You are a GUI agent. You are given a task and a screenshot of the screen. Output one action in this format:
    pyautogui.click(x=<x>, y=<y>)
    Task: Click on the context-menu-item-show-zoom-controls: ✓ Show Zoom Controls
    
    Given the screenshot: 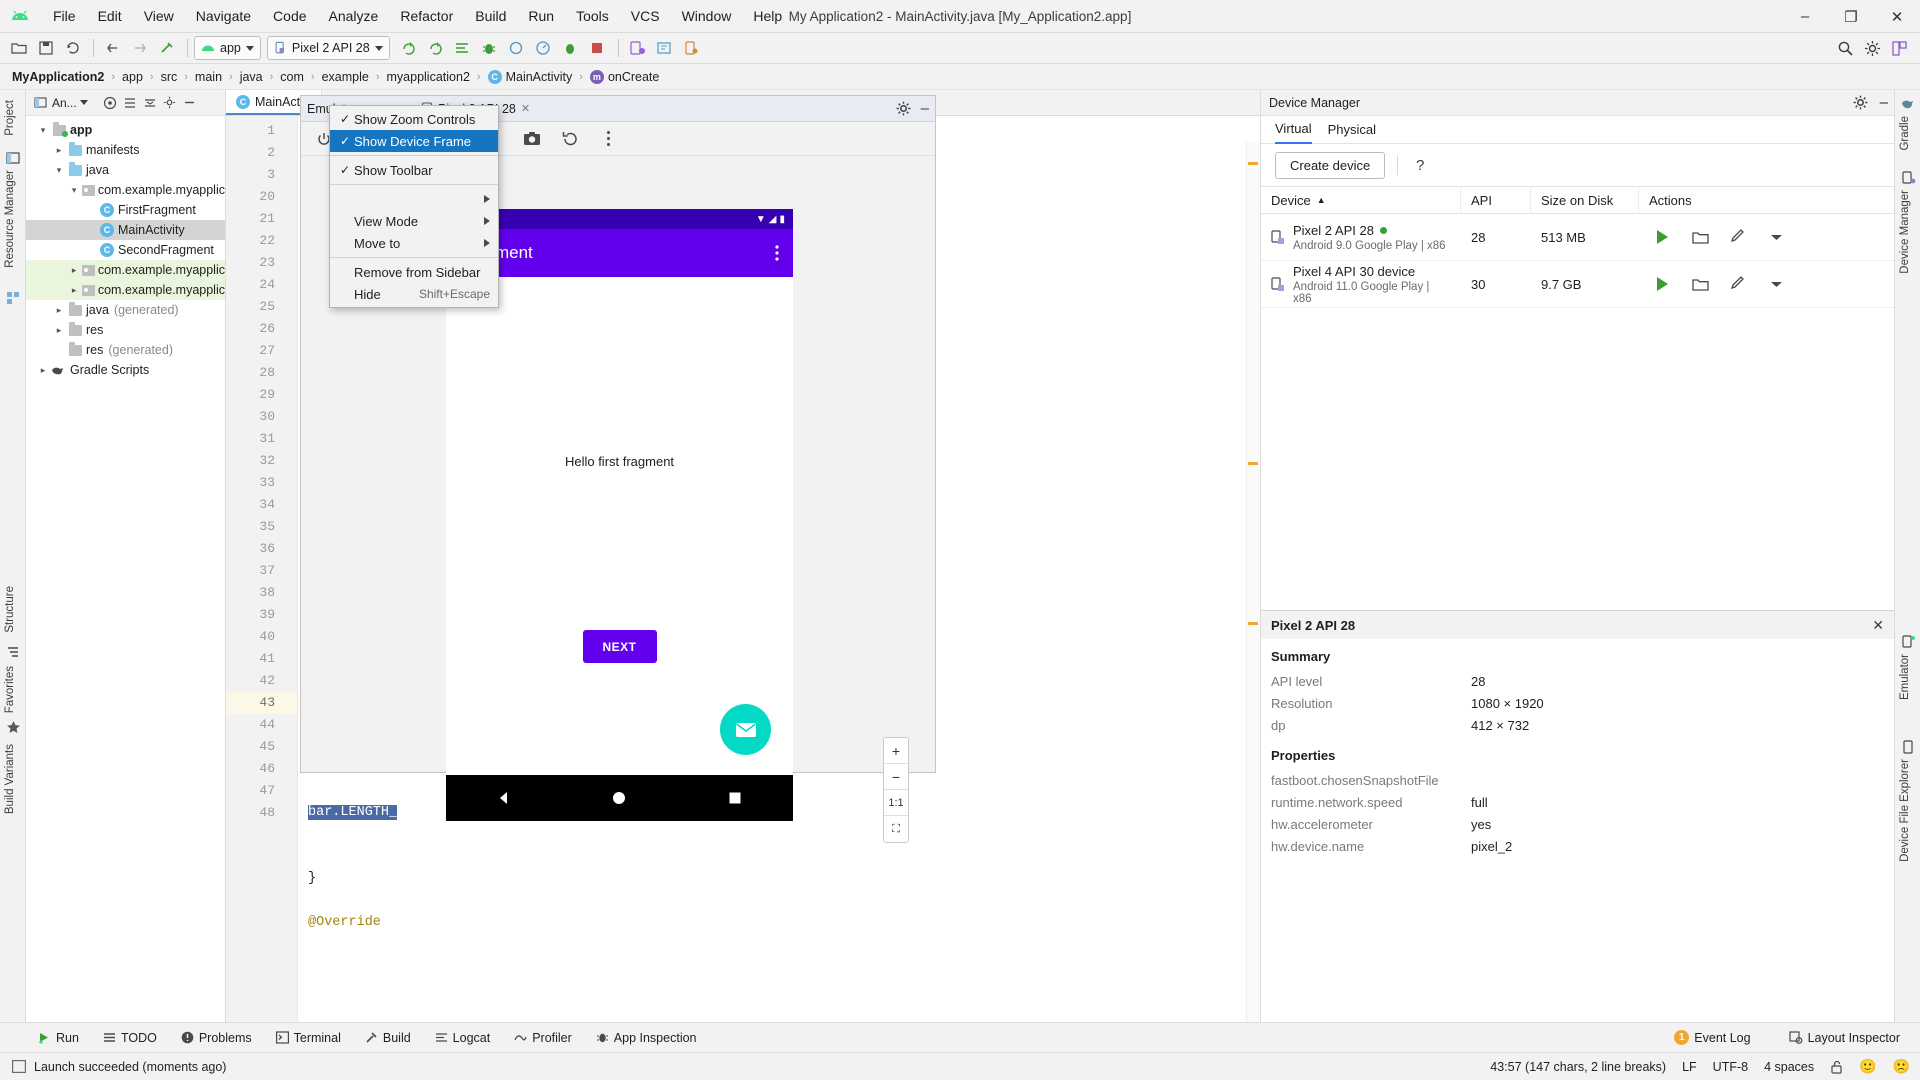 What is the action you would take?
    pyautogui.click(x=414, y=119)
    